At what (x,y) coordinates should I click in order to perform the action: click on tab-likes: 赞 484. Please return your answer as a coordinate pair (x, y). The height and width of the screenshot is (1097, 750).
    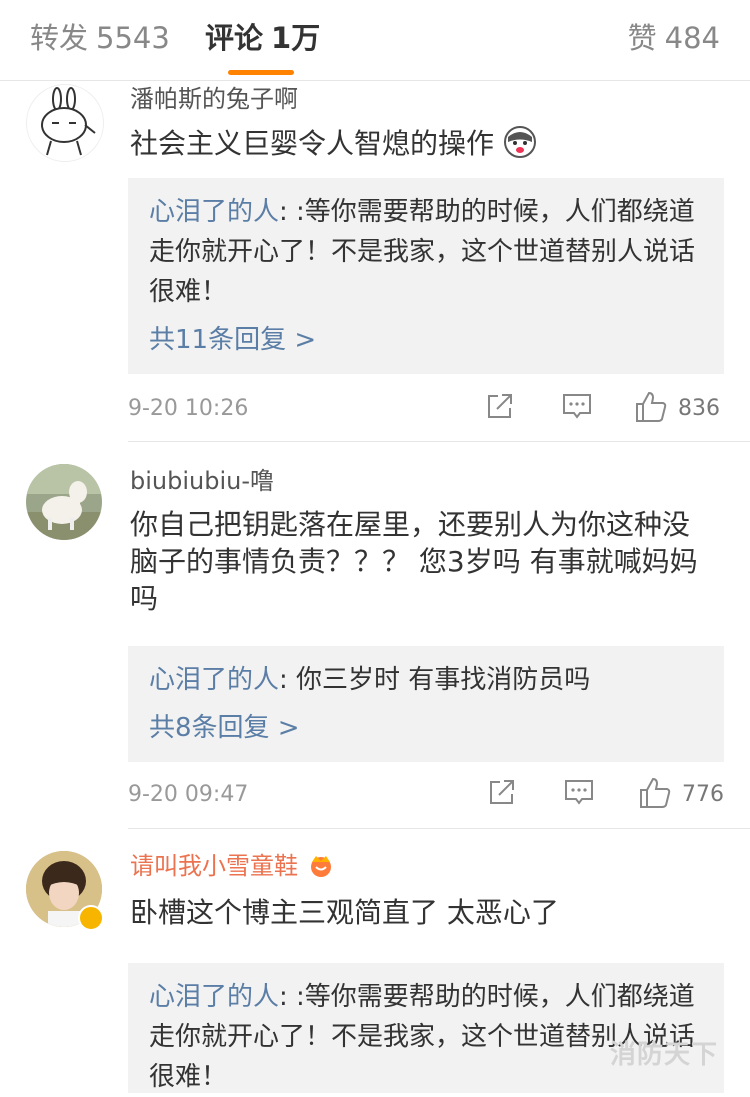
    Looking at the image, I should click on (674, 38).